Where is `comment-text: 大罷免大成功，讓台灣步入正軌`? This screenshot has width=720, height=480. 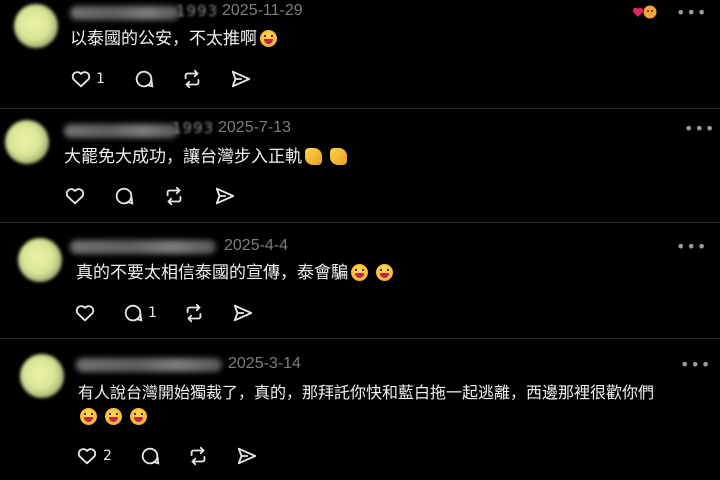 comment-text: 大罷免大成功，讓台灣步入正軌 is located at coordinates (205, 157).